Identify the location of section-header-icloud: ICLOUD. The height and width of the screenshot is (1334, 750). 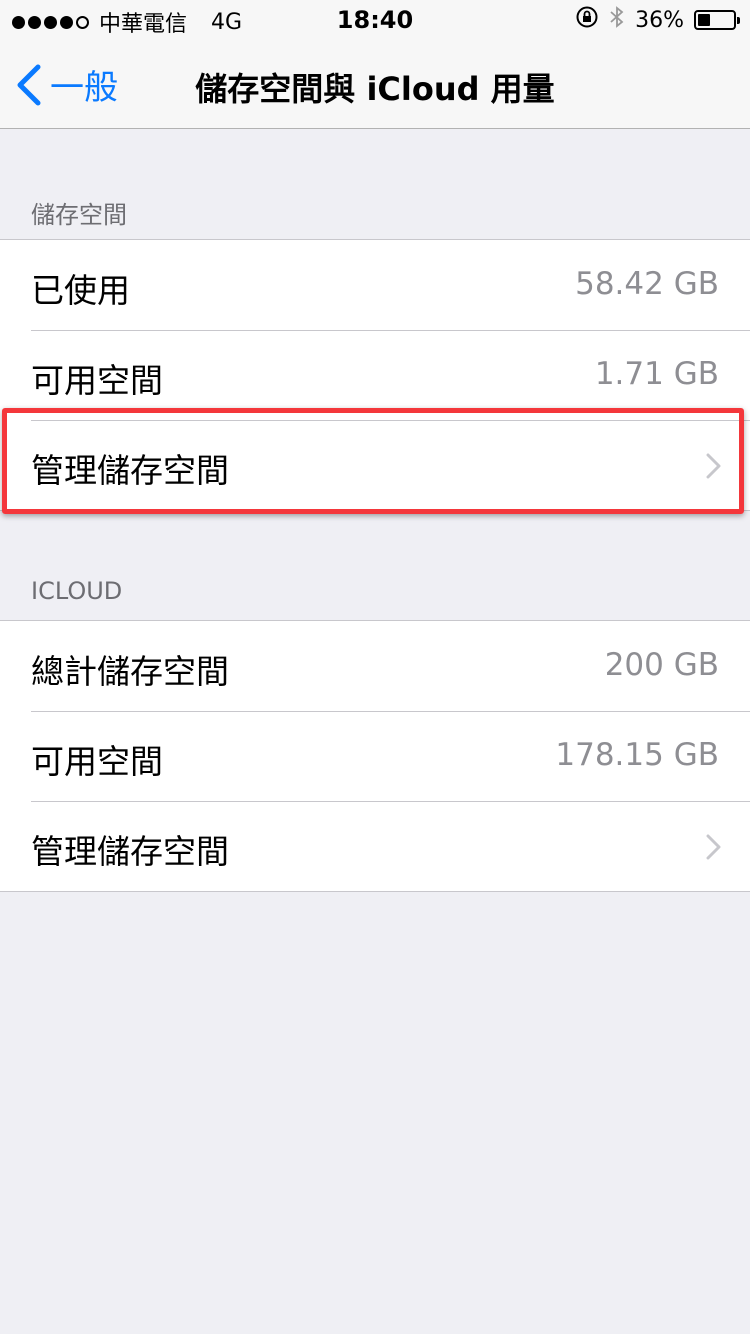
(77, 591).